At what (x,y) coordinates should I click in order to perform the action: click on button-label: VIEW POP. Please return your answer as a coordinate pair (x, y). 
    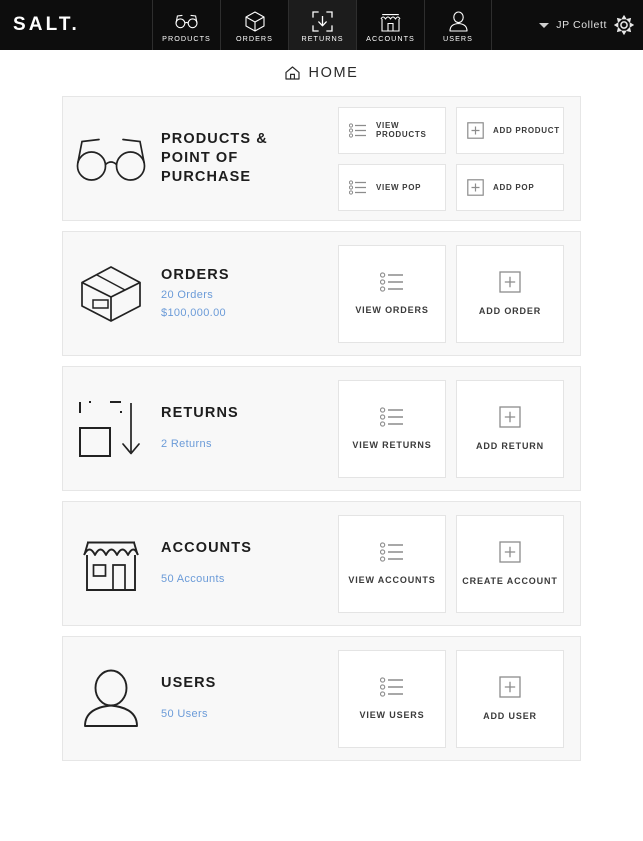
    Looking at the image, I should click on (399, 187).